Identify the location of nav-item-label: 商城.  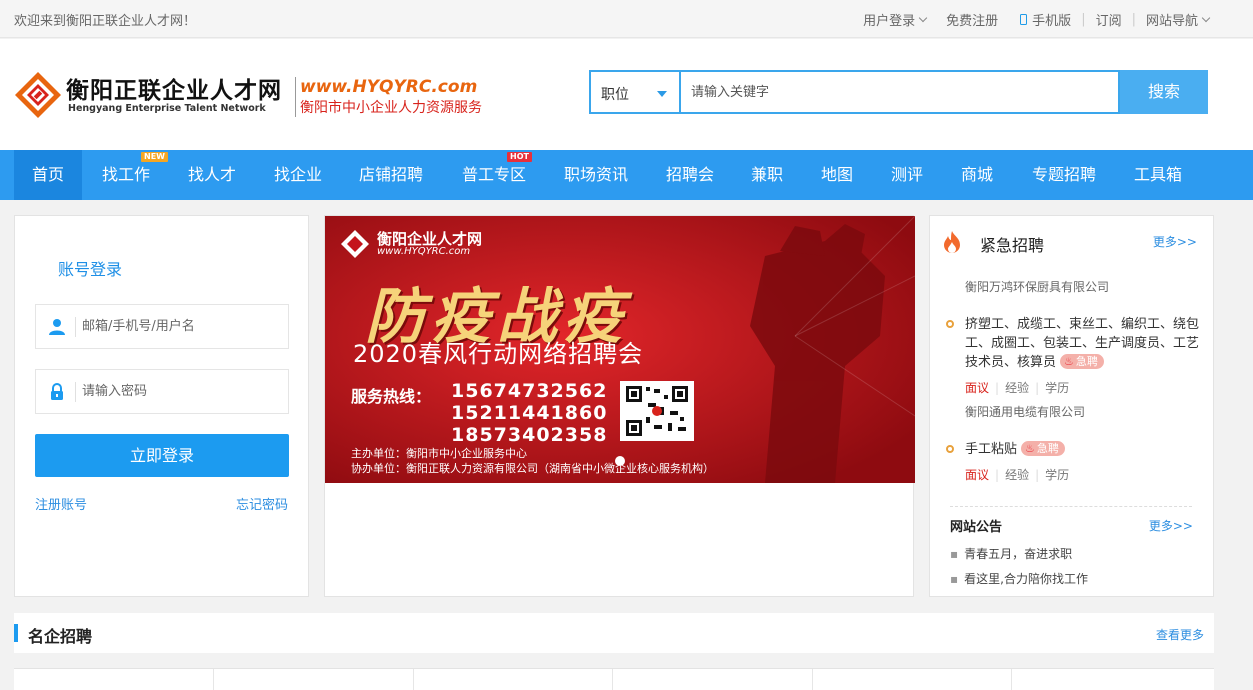
(976, 174).